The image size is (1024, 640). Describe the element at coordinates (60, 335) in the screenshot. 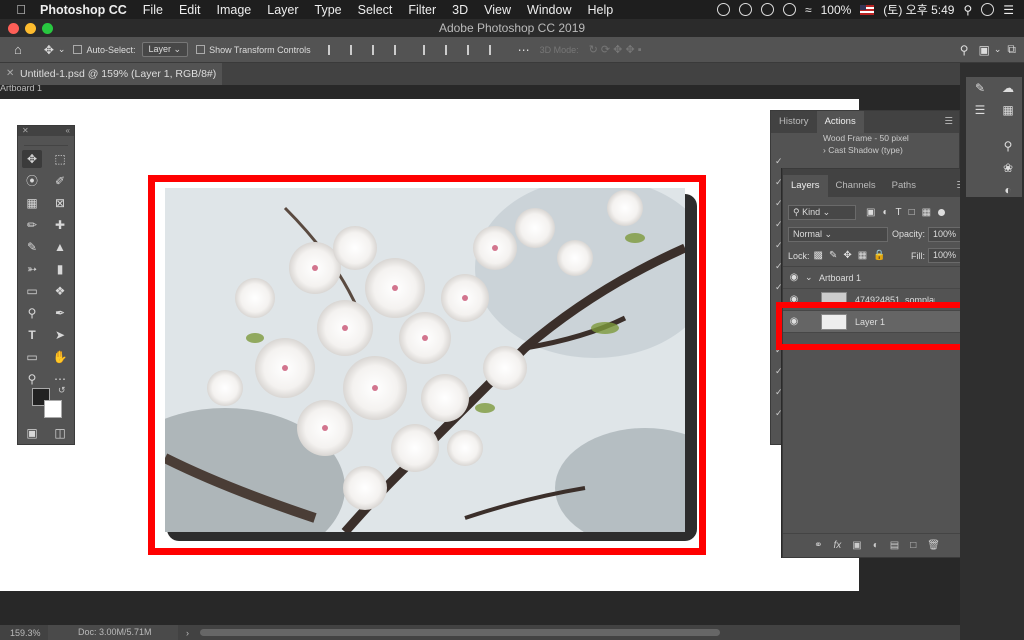

I see `path-select-tool: ➤` at that location.